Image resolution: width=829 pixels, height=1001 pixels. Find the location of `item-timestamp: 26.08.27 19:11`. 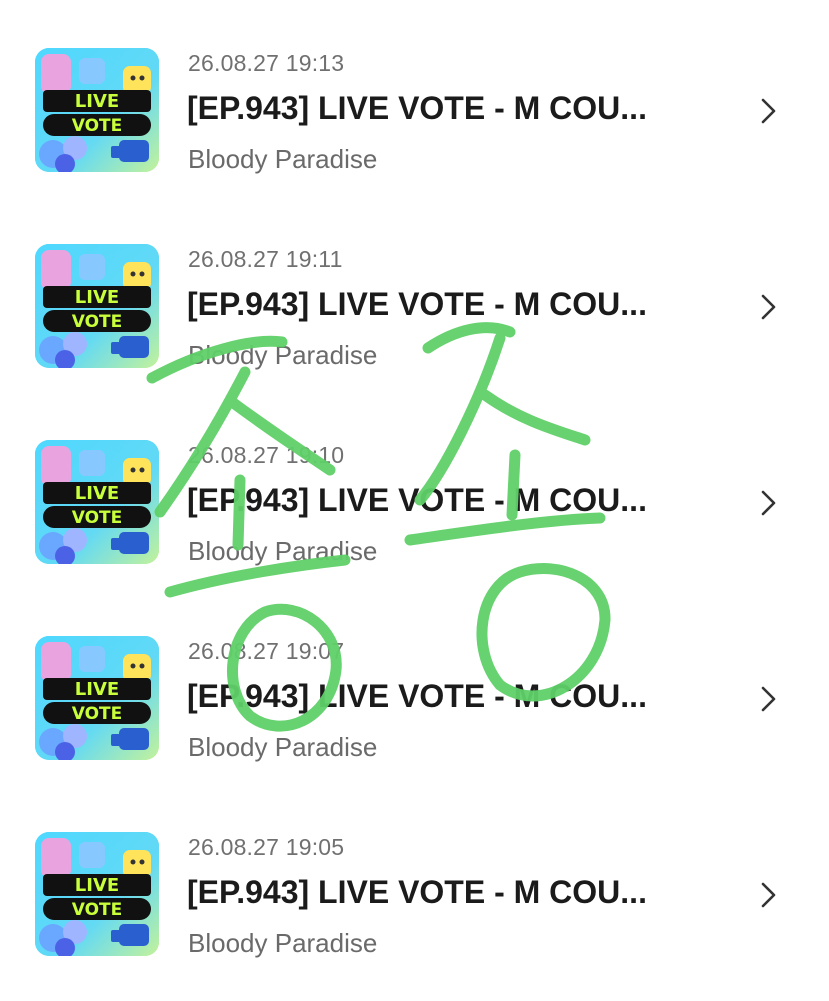

item-timestamp: 26.08.27 19:11 is located at coordinates (265, 259).